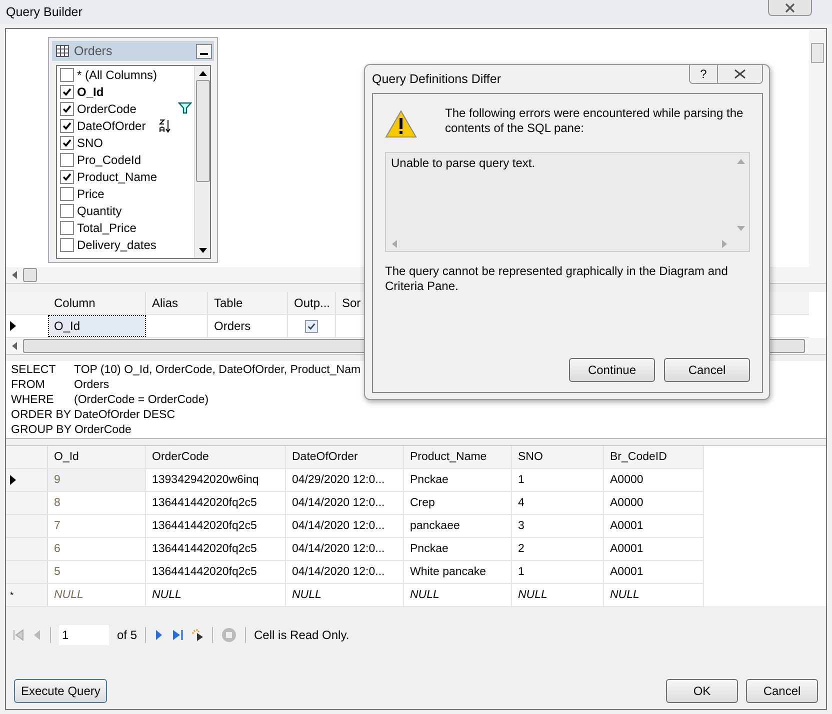 This screenshot has width=832, height=714. What do you see at coordinates (116, 245) in the screenshot?
I see `column-name: Delivery_dates` at bounding box center [116, 245].